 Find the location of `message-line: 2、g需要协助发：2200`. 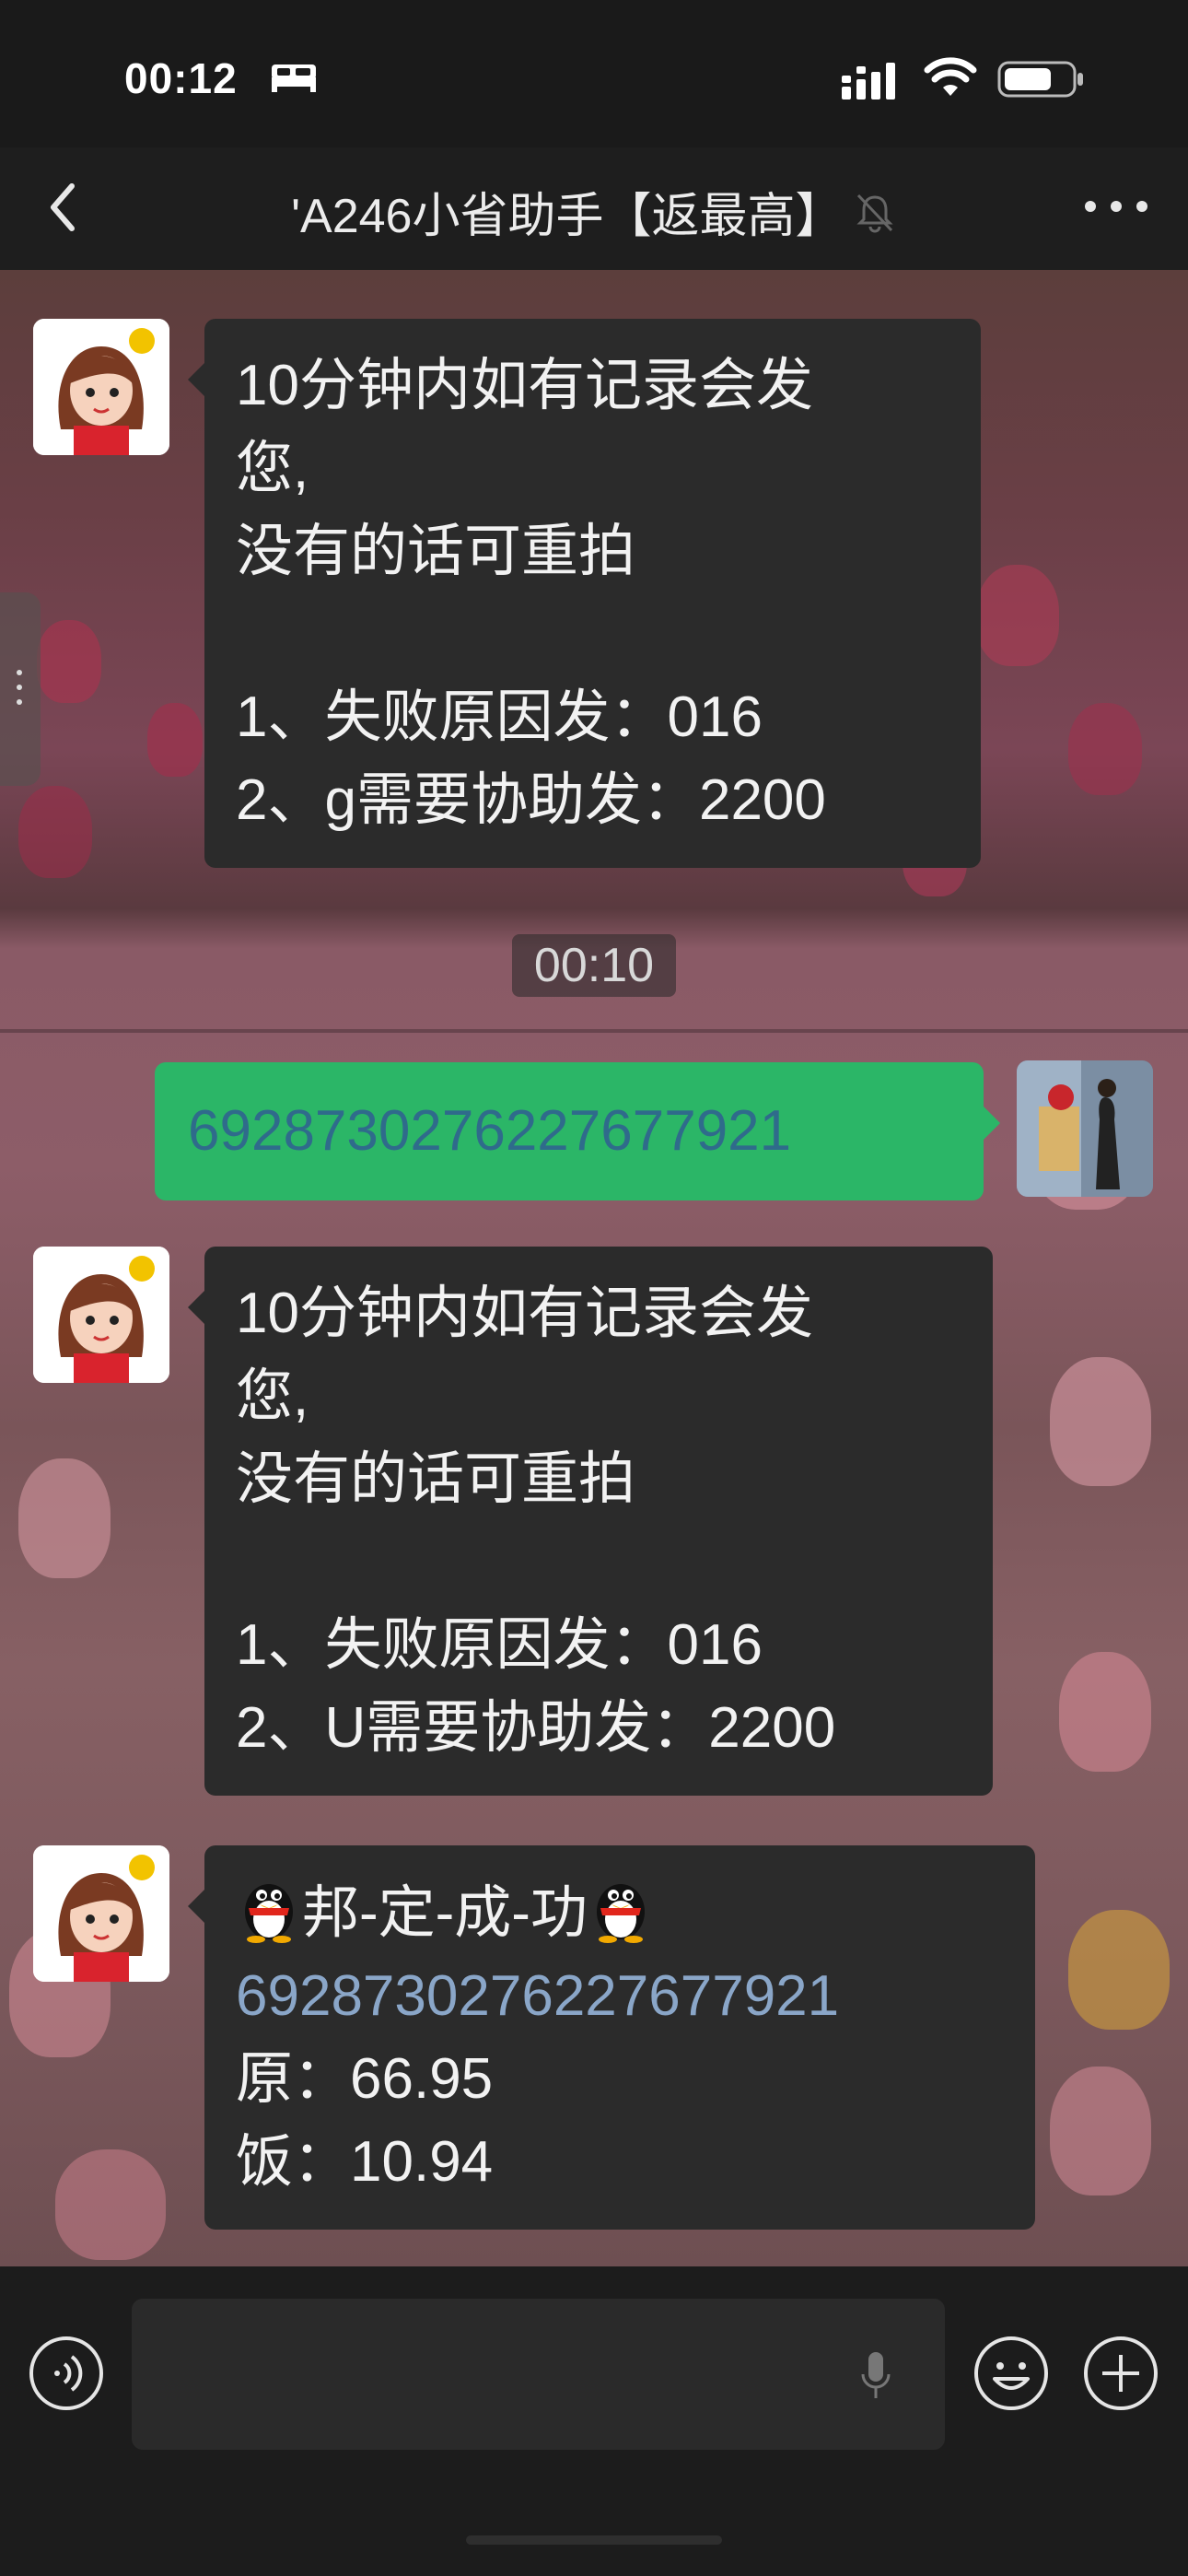

message-line: 2、g需要协助发：2200 is located at coordinates (531, 800).